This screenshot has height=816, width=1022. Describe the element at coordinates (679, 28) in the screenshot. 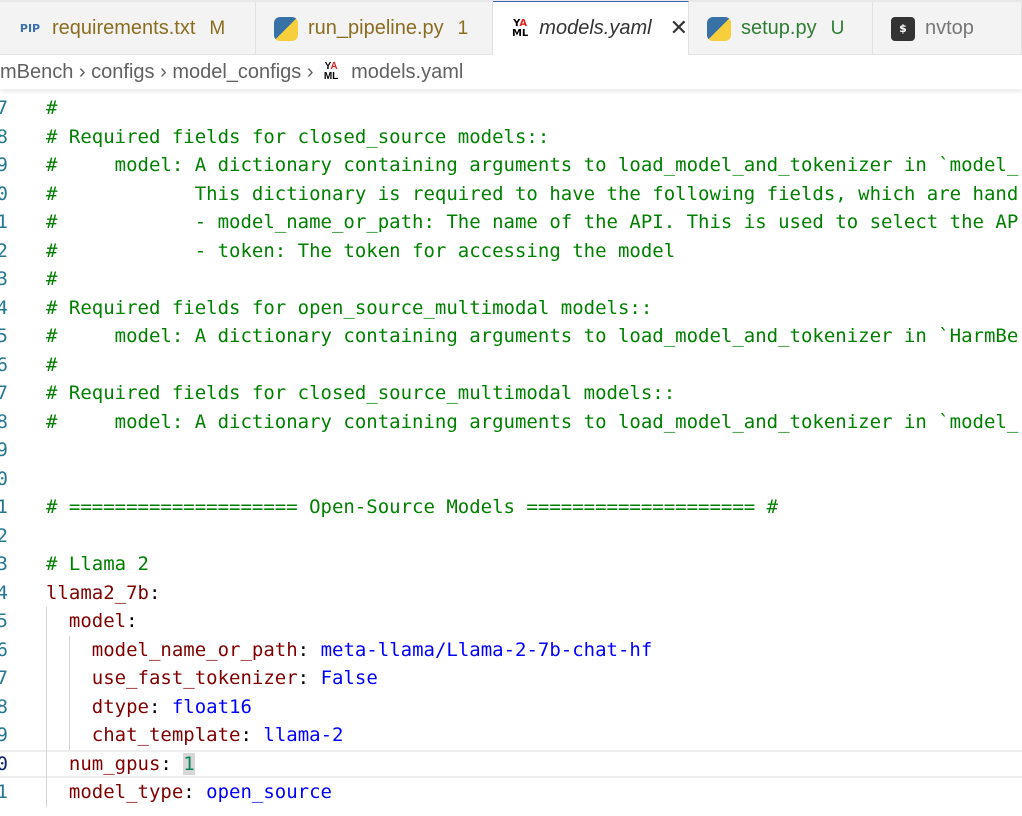

I see `close-icon: ✕` at that location.